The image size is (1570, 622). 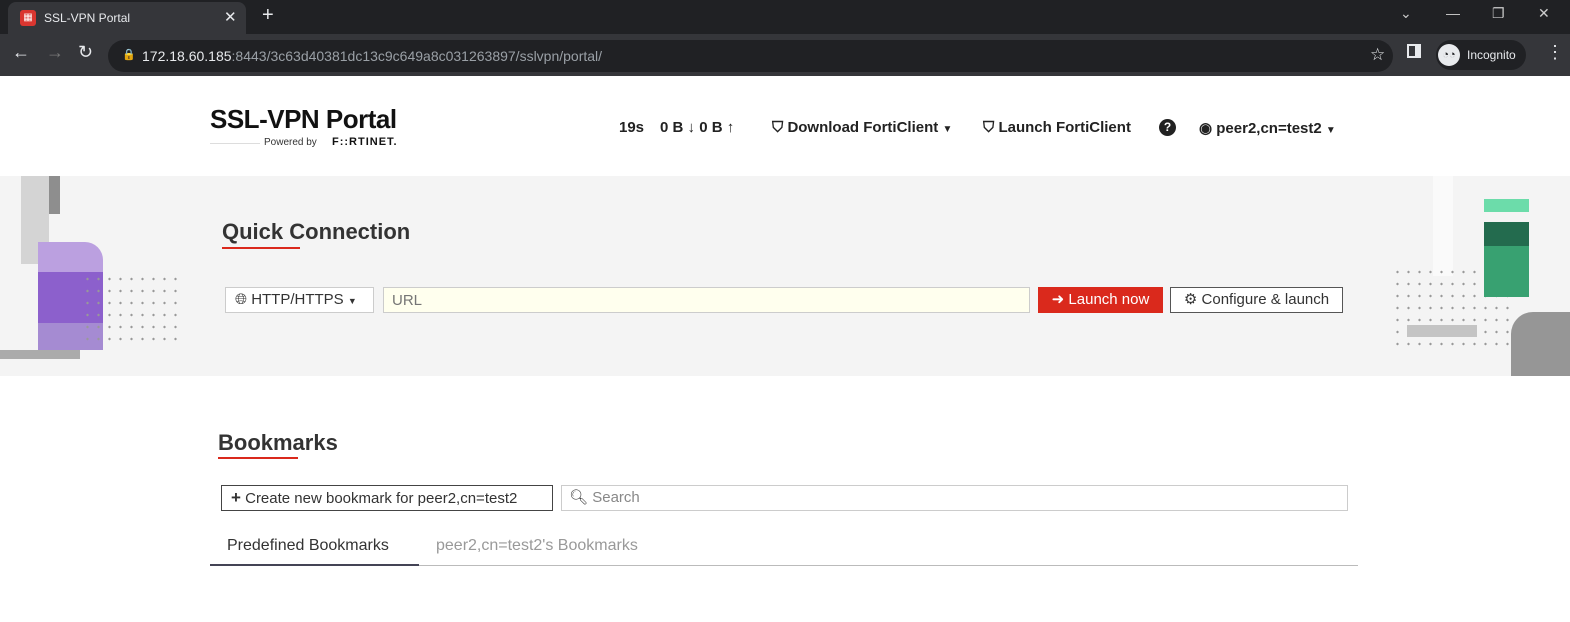 I want to click on fortinet-favicon-icon: ▦, so click(x=28, y=18).